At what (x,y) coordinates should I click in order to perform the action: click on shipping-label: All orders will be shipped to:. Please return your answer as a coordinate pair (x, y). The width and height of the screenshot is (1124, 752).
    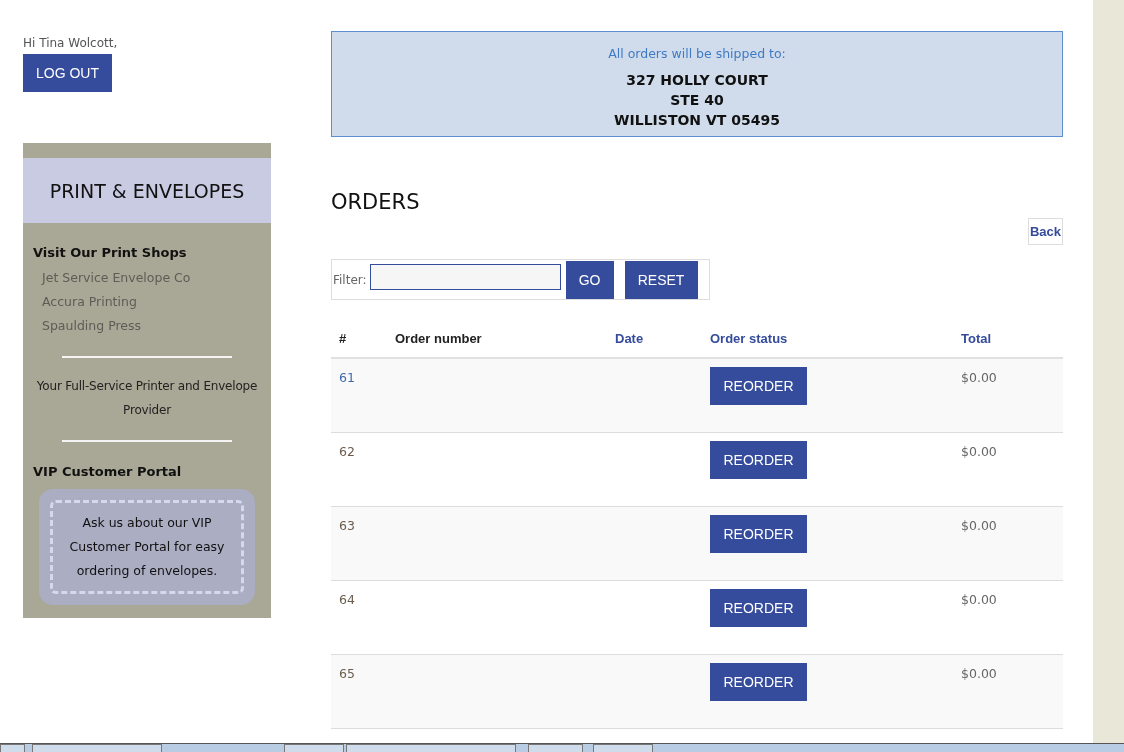
    Looking at the image, I should click on (697, 53).